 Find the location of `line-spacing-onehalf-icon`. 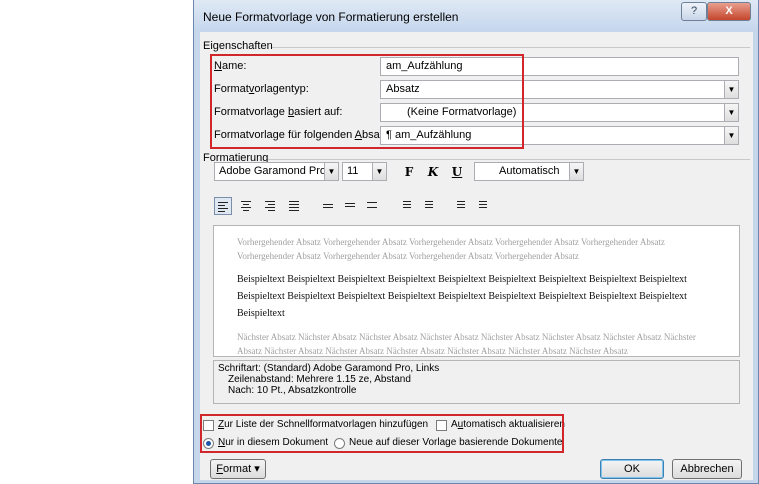

line-spacing-onehalf-icon is located at coordinates (351, 206).